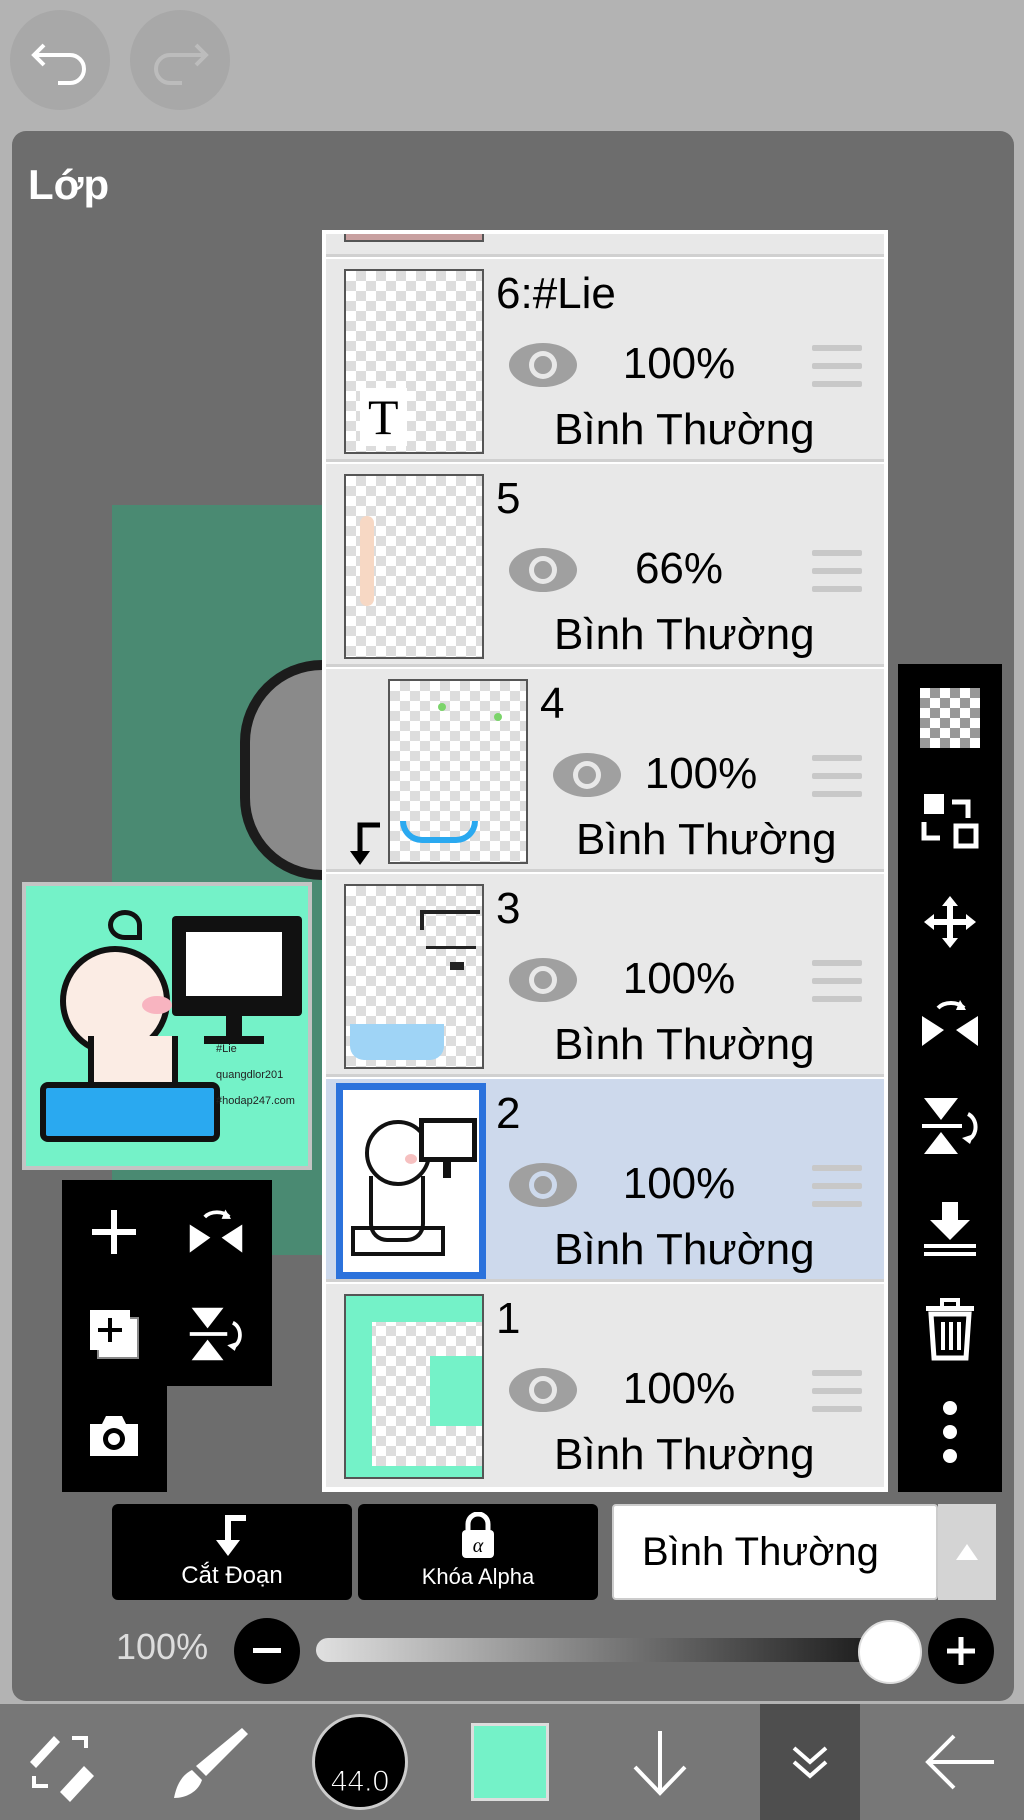 The height and width of the screenshot is (1820, 1024). What do you see at coordinates (478, 1535) in the screenshot?
I see `lock-icon: α` at bounding box center [478, 1535].